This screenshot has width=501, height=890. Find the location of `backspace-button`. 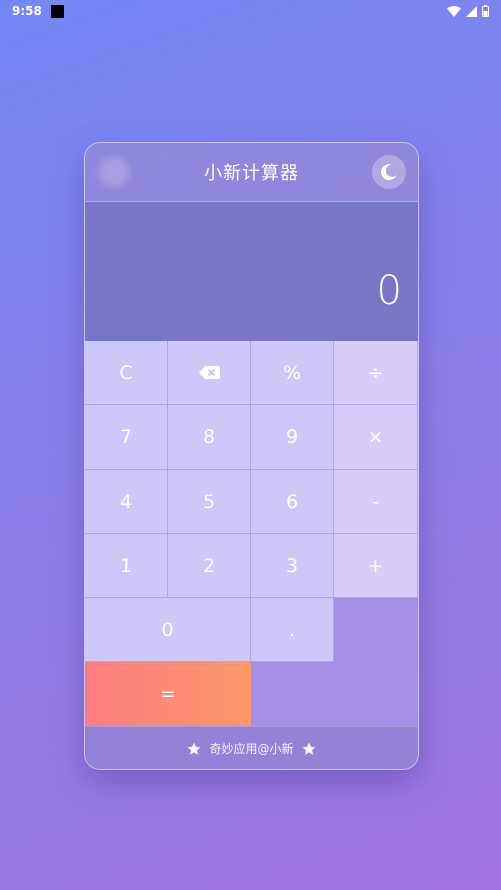

backspace-button is located at coordinates (209, 373).